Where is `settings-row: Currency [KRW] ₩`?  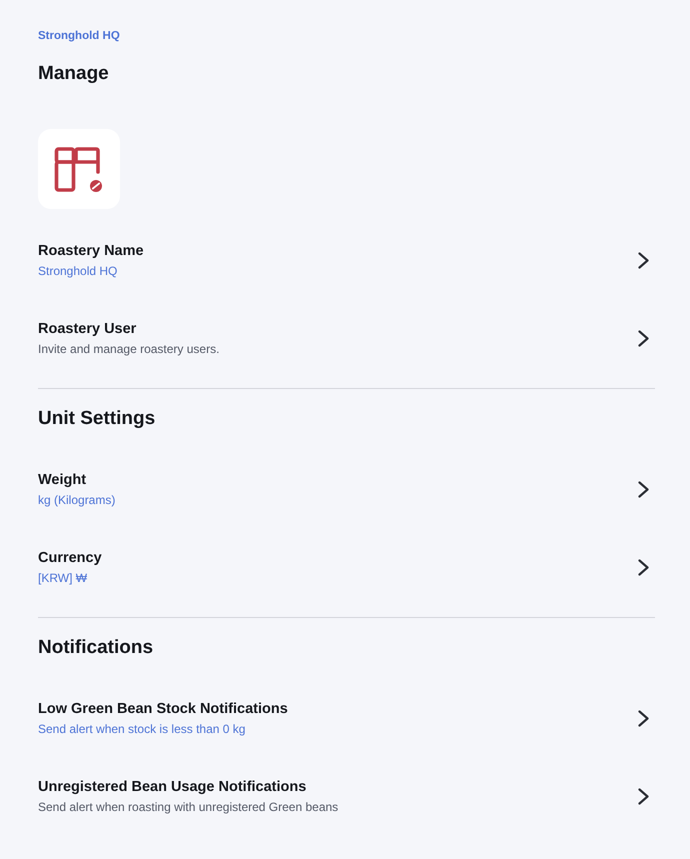
settings-row: Currency [KRW] ₩ is located at coordinates (346, 567).